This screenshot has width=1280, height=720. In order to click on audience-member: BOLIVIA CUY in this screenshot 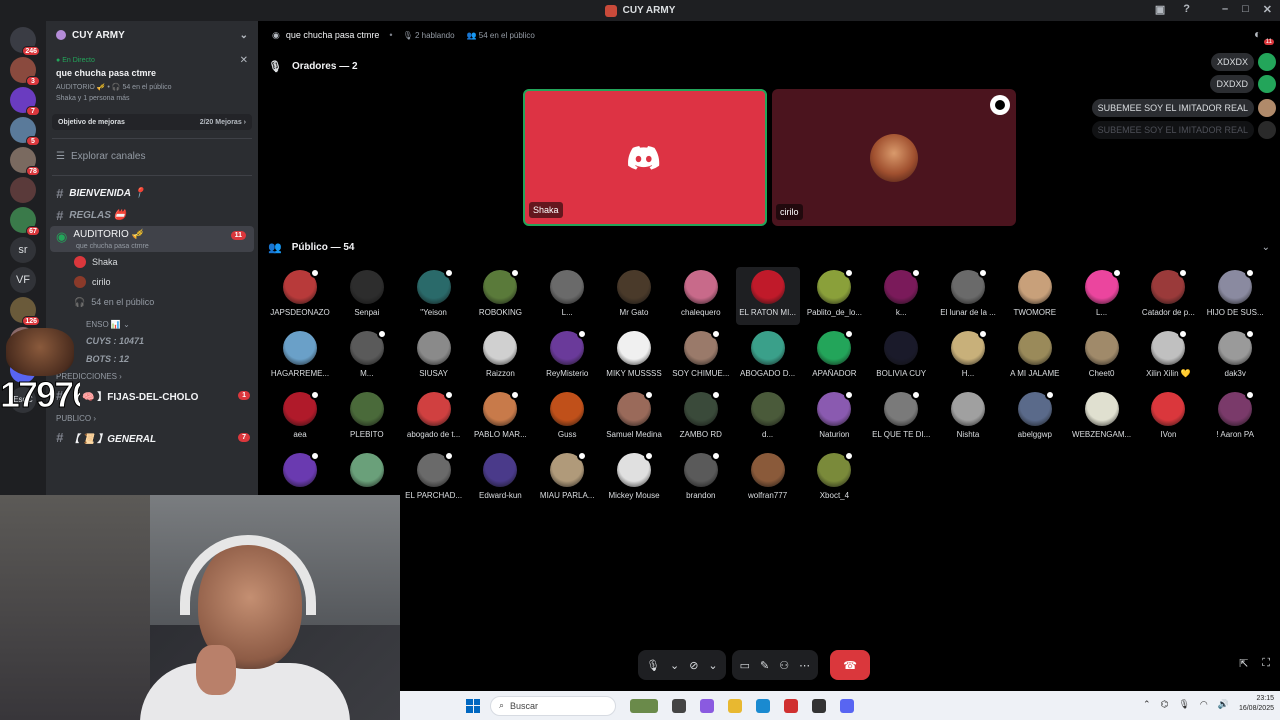, I will do `click(901, 357)`.